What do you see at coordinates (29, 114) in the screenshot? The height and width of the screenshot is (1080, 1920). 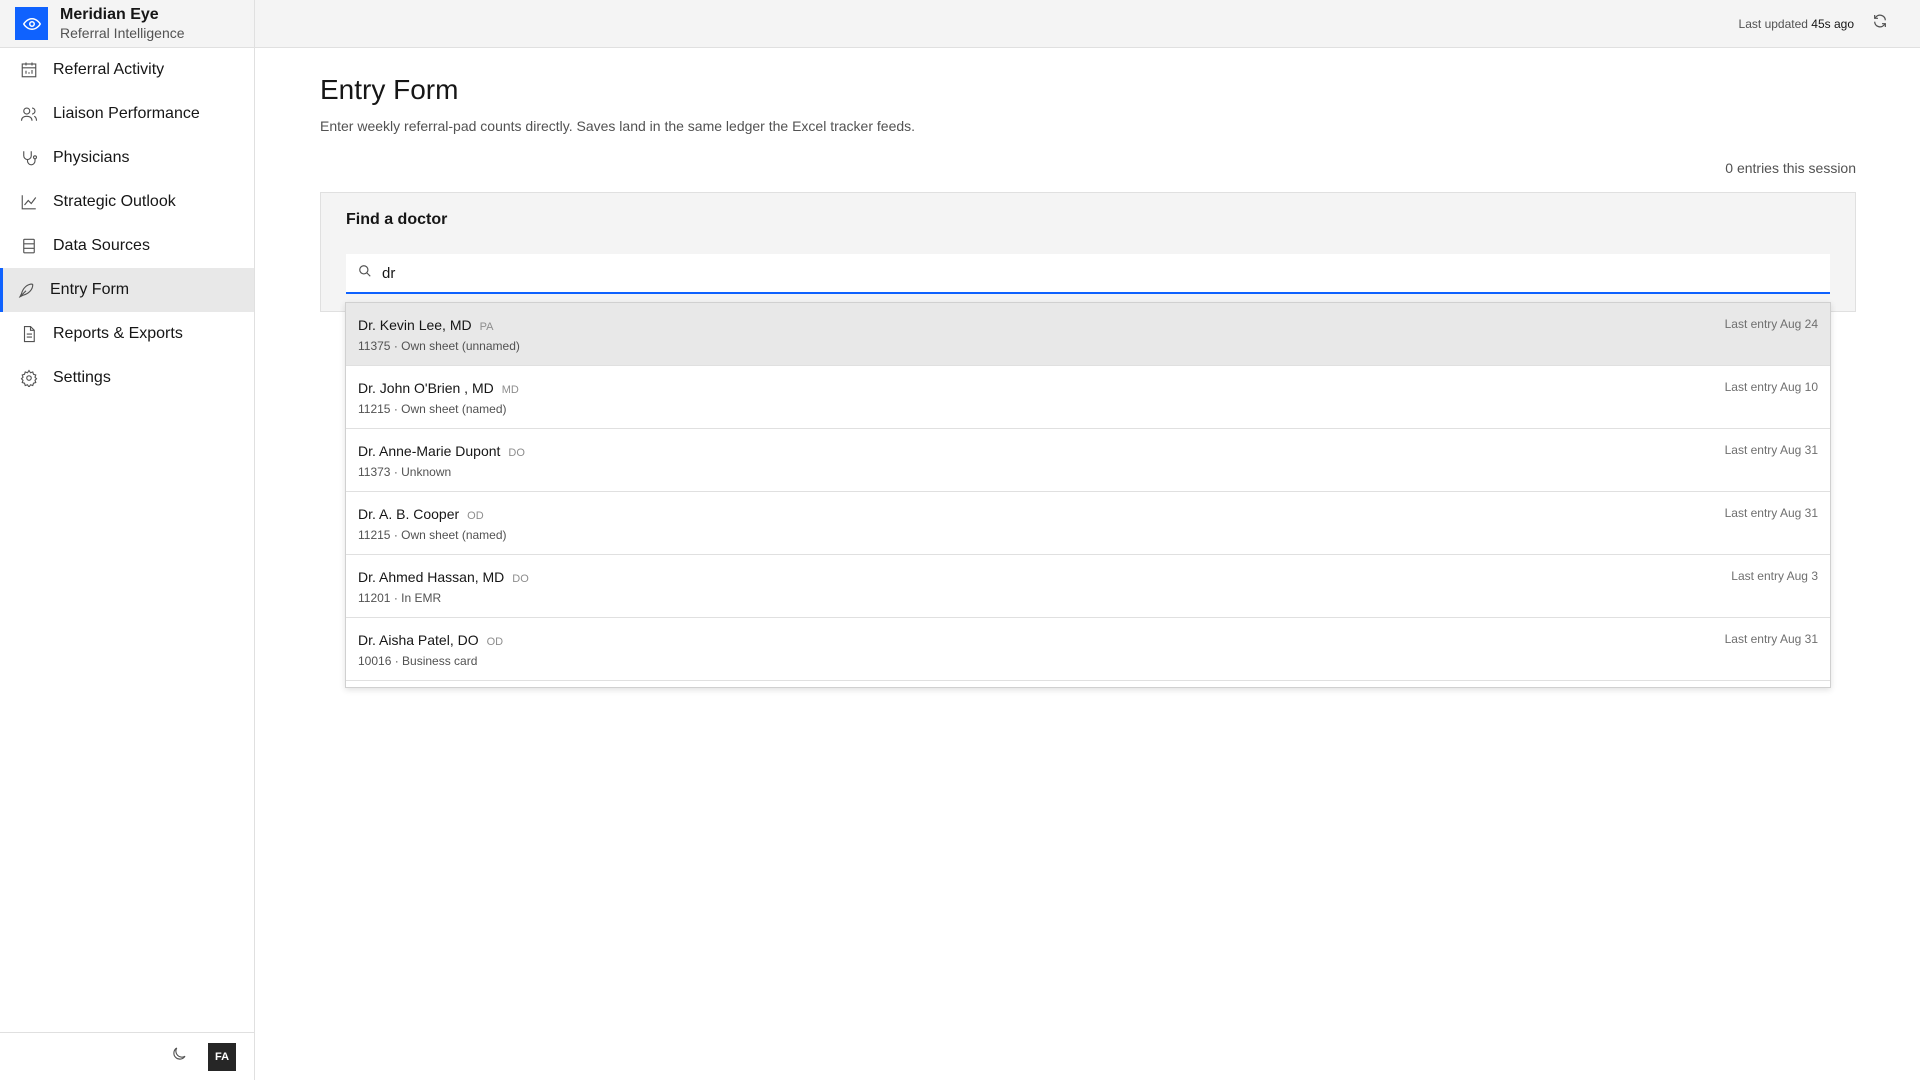 I see `users-icon` at bounding box center [29, 114].